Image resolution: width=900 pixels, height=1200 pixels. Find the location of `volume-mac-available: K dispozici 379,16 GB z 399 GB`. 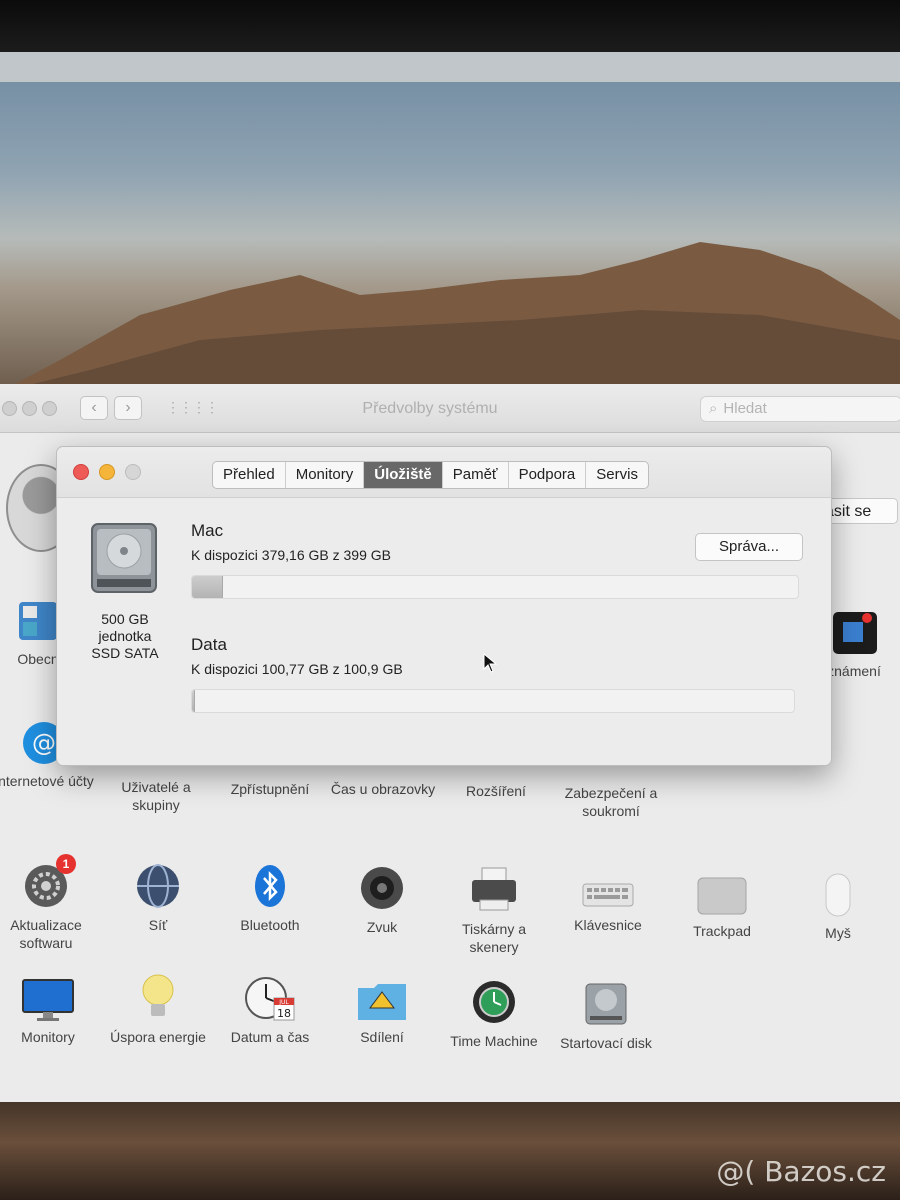

volume-mac-available: K dispozici 379,16 GB z 399 GB is located at coordinates (291, 555).